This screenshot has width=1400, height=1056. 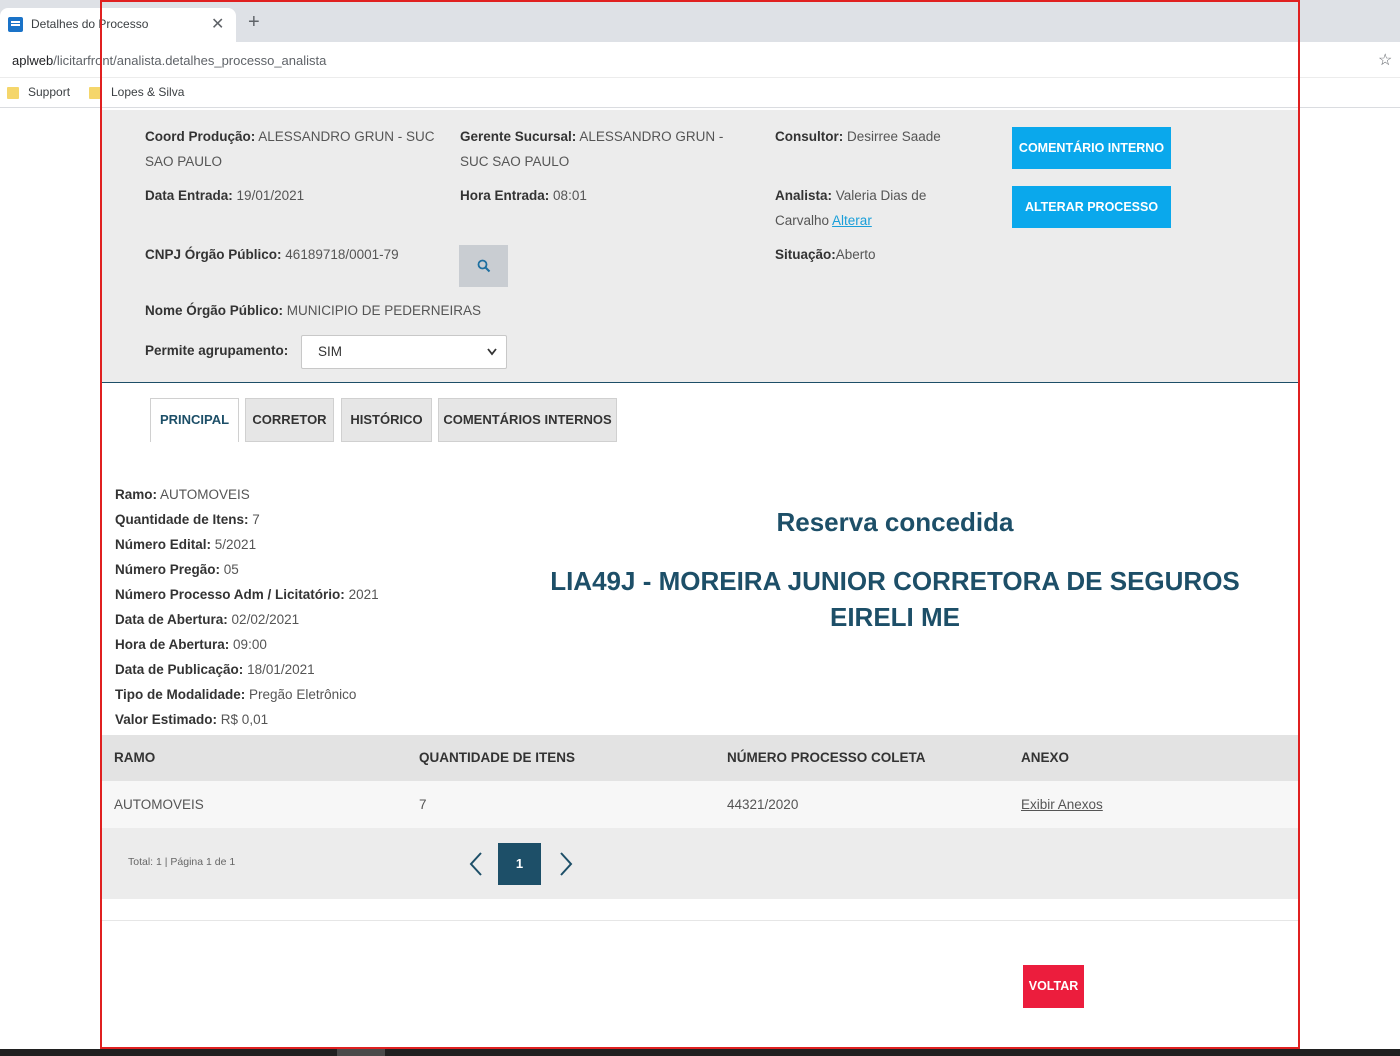 I want to click on consultor: Consultor: Desirree Saade, so click(x=885, y=136).